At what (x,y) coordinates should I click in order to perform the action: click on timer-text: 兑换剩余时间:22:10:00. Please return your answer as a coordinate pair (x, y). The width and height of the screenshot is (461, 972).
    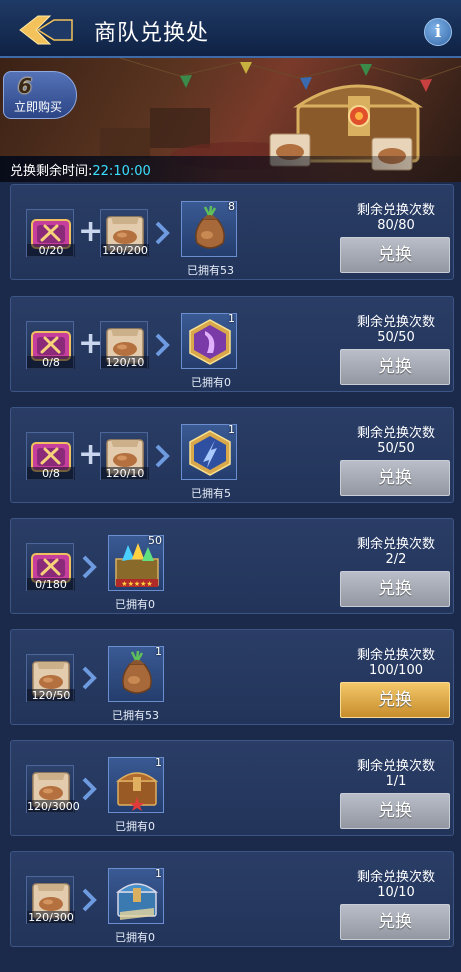
    Looking at the image, I should click on (80, 169).